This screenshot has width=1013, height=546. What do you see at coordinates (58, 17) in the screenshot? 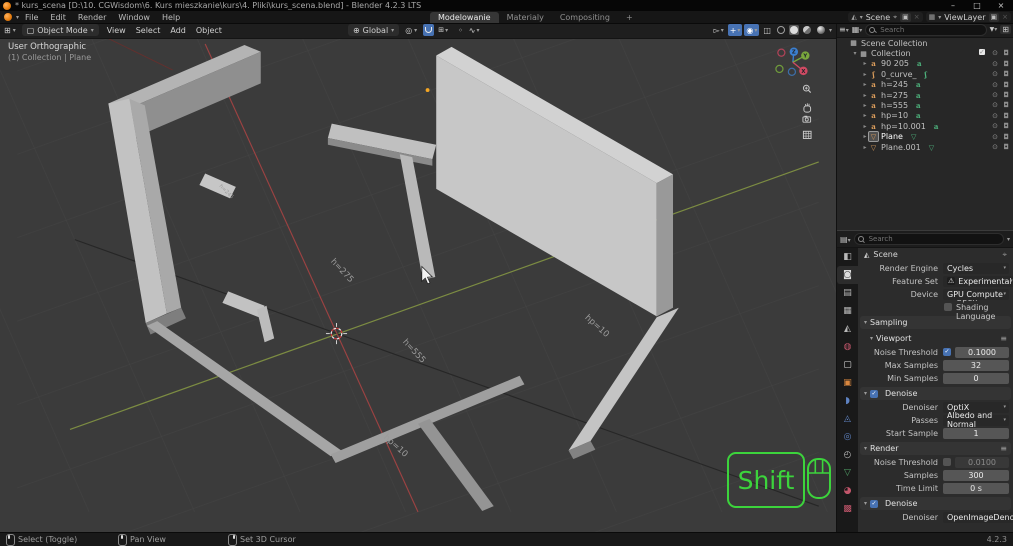
I see `menu-edit: Edit` at bounding box center [58, 17].